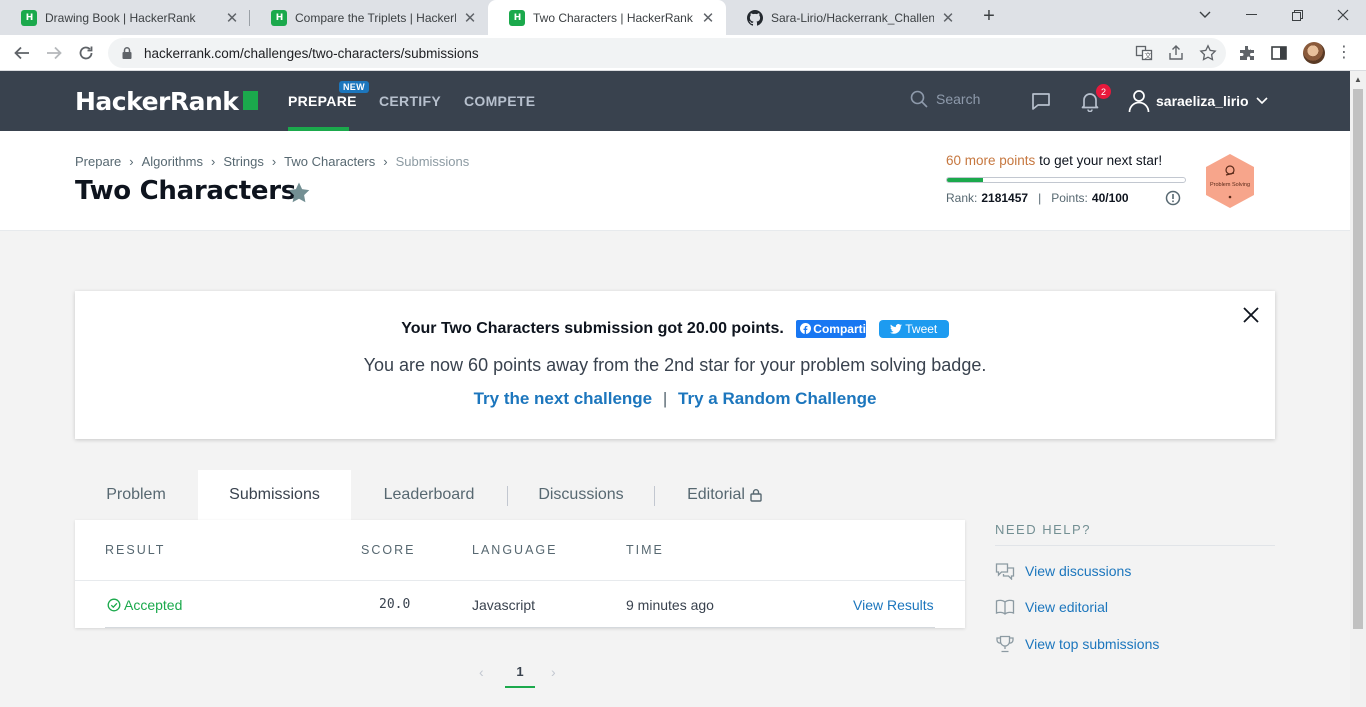  I want to click on view-editorial-link: View editorial, so click(1051, 607).